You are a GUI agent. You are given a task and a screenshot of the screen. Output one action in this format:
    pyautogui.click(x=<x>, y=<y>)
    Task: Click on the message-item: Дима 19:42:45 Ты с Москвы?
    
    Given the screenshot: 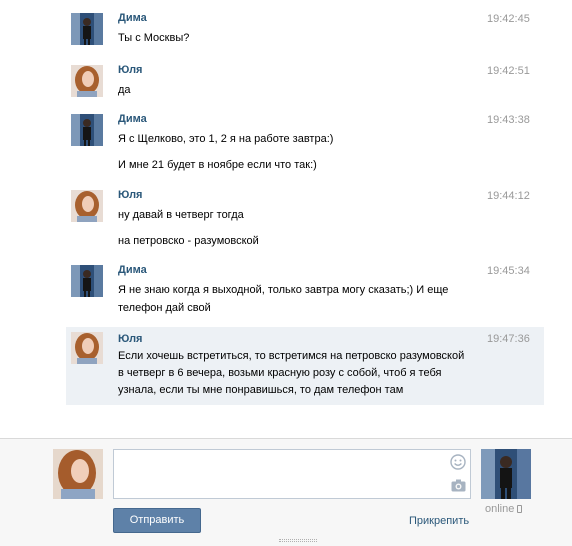 What is the action you would take?
    pyautogui.click(x=305, y=30)
    